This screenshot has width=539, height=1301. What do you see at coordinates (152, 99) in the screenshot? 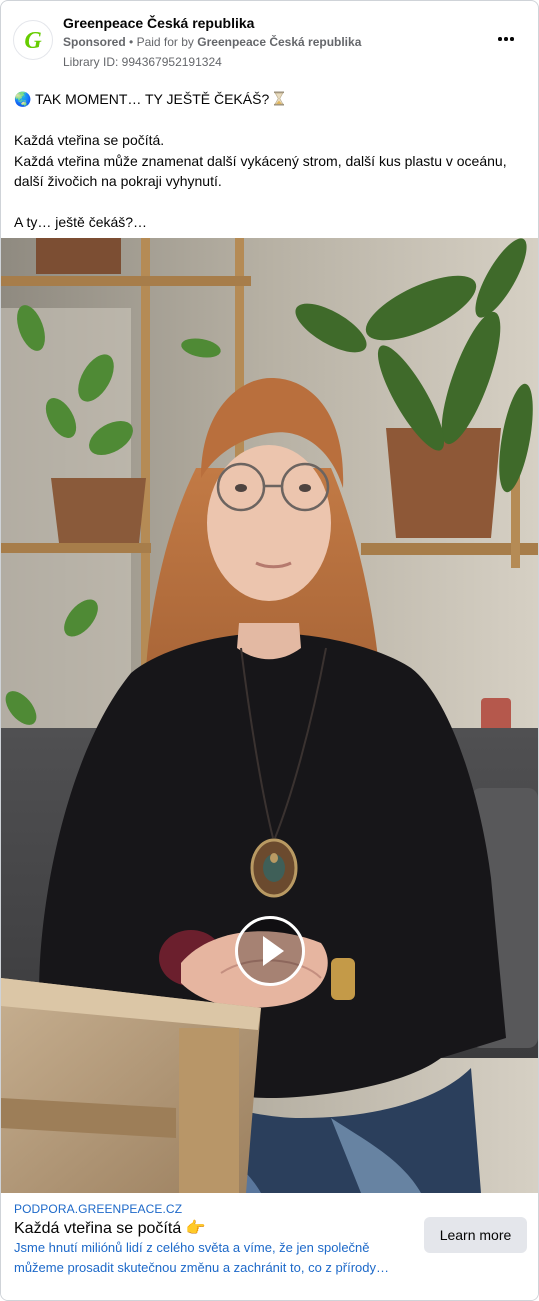
I see `post-heading: TAK MOMENT… TY JEŠTĚ ČEKÁŠ?` at bounding box center [152, 99].